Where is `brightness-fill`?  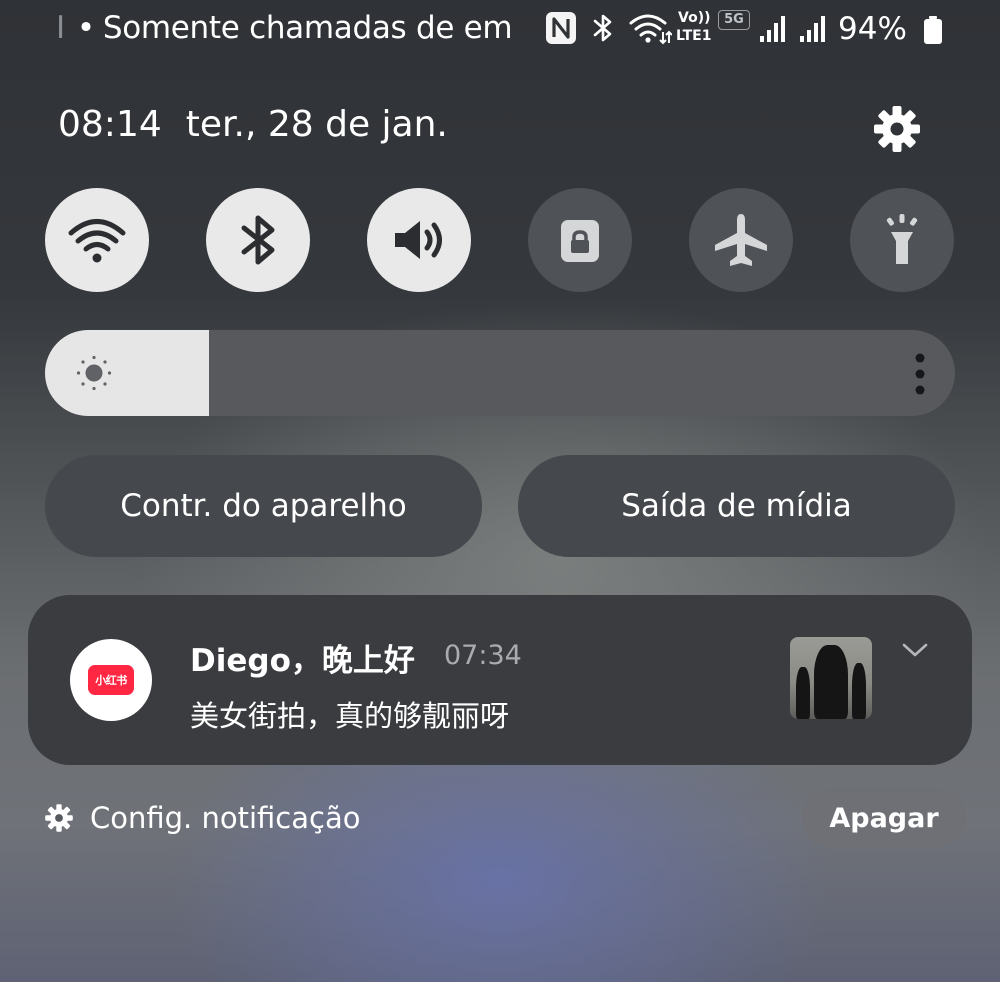 brightness-fill is located at coordinates (127, 373).